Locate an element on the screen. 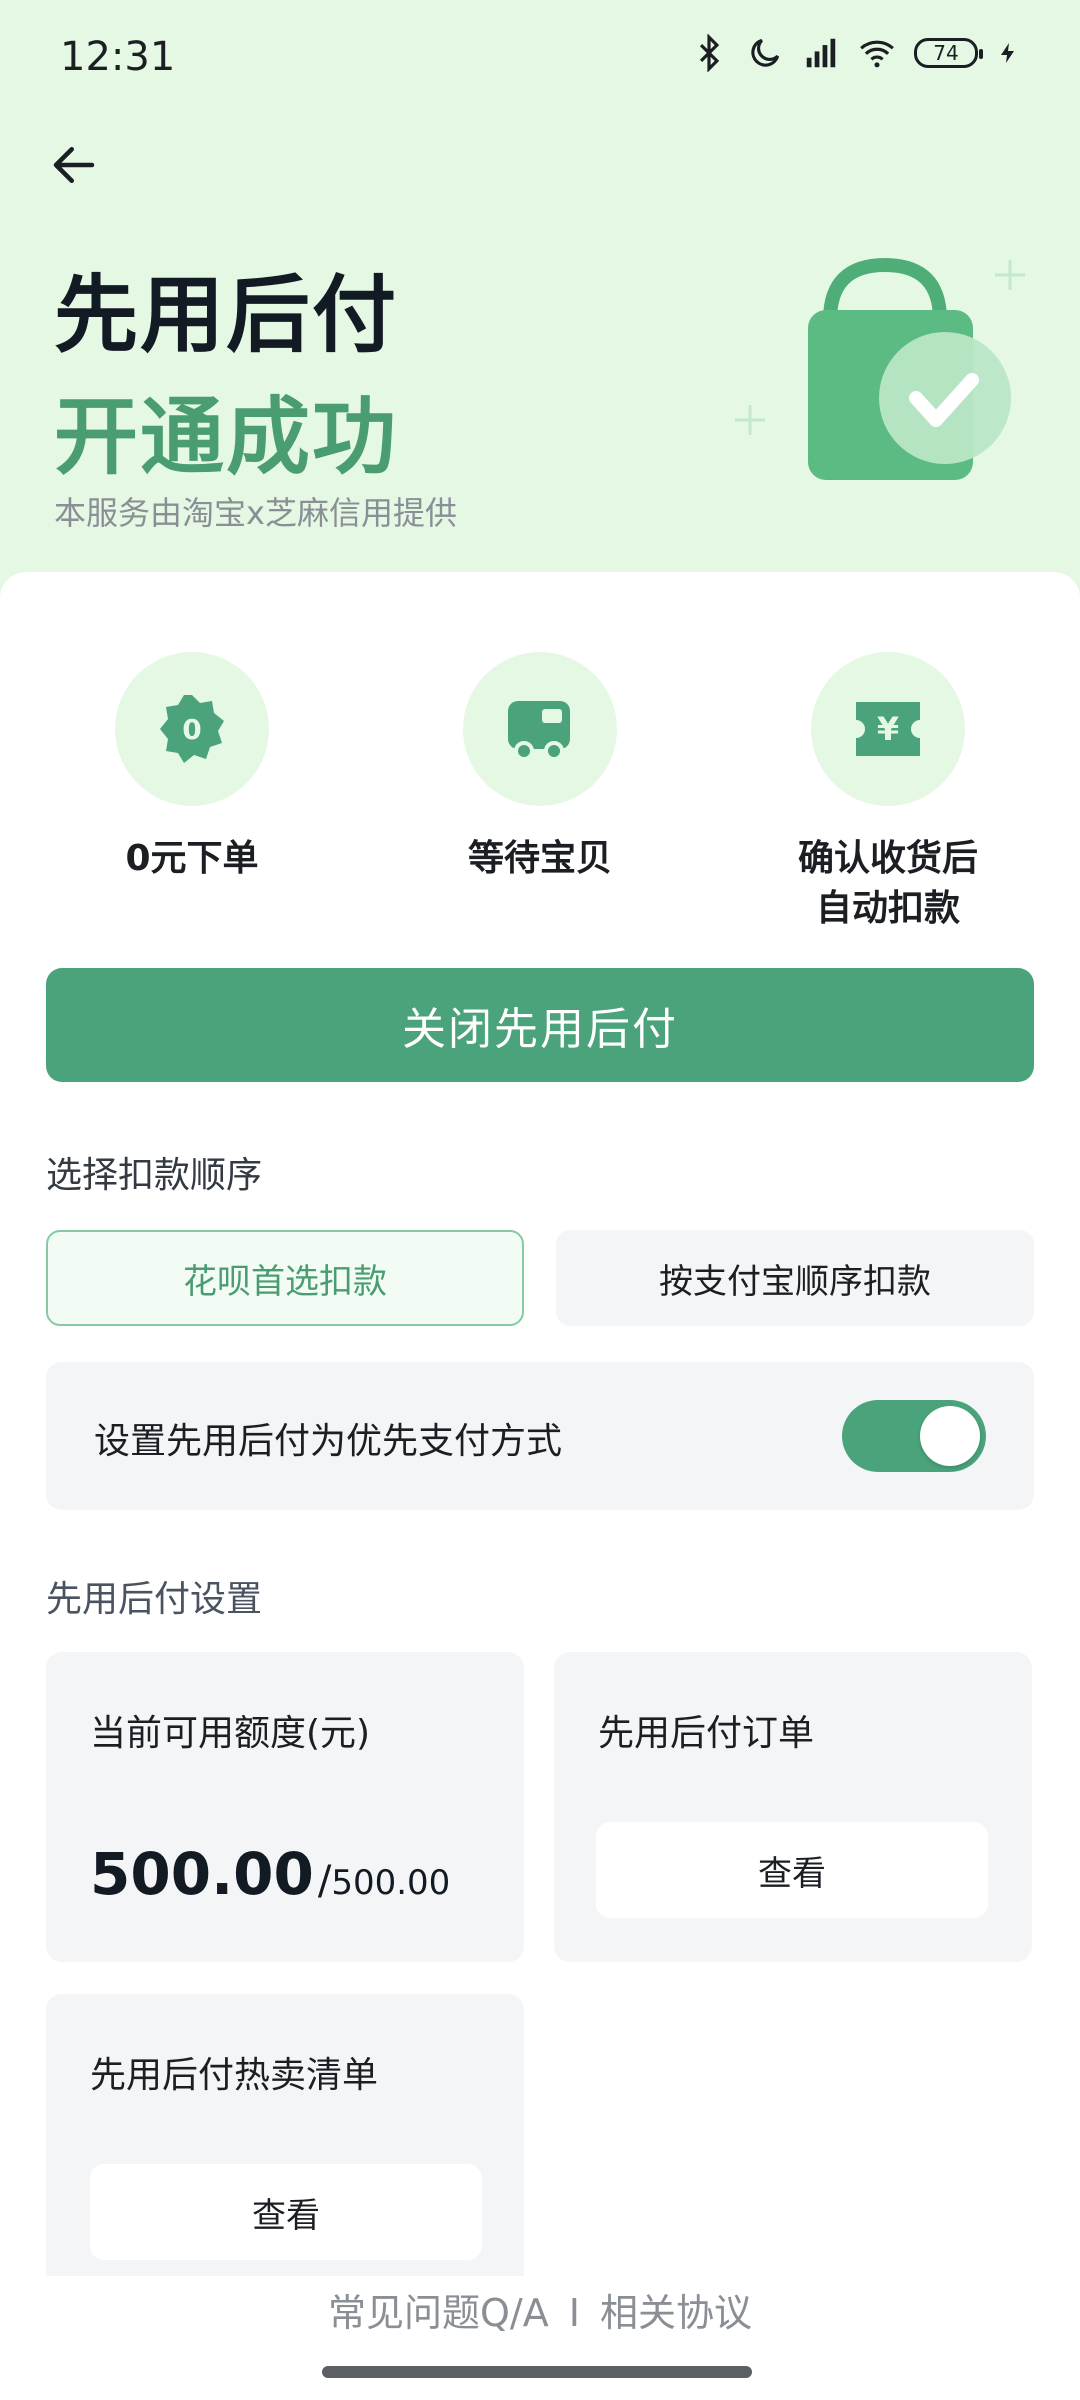 The width and height of the screenshot is (1080, 2400). orders-tile: 先用后付订单 查看 is located at coordinates (793, 1807).